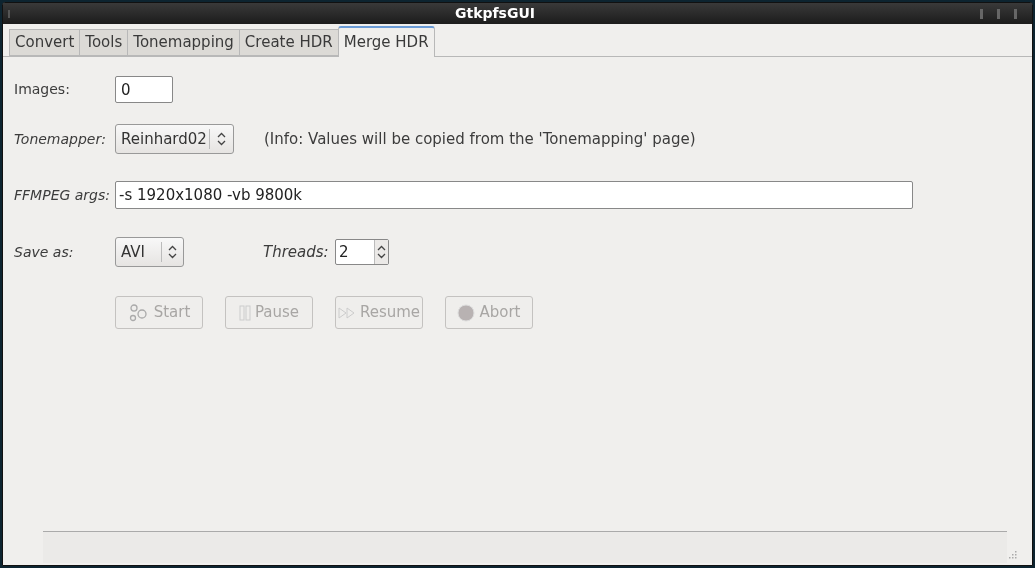  What do you see at coordinates (60, 139) in the screenshot?
I see `field-label: Tonemapper:` at bounding box center [60, 139].